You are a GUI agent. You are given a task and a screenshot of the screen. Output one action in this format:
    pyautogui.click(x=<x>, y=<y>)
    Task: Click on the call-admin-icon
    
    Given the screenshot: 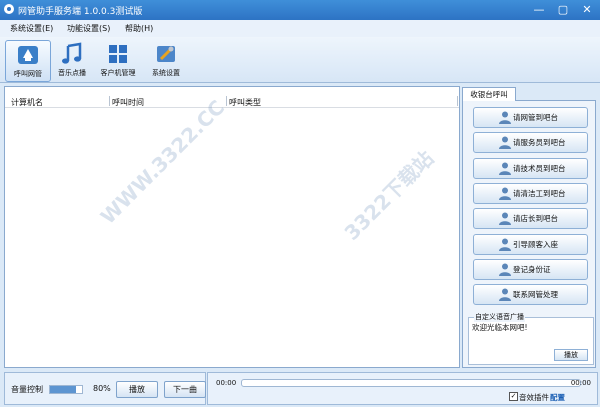 What is the action you would take?
    pyautogui.click(x=28, y=55)
    